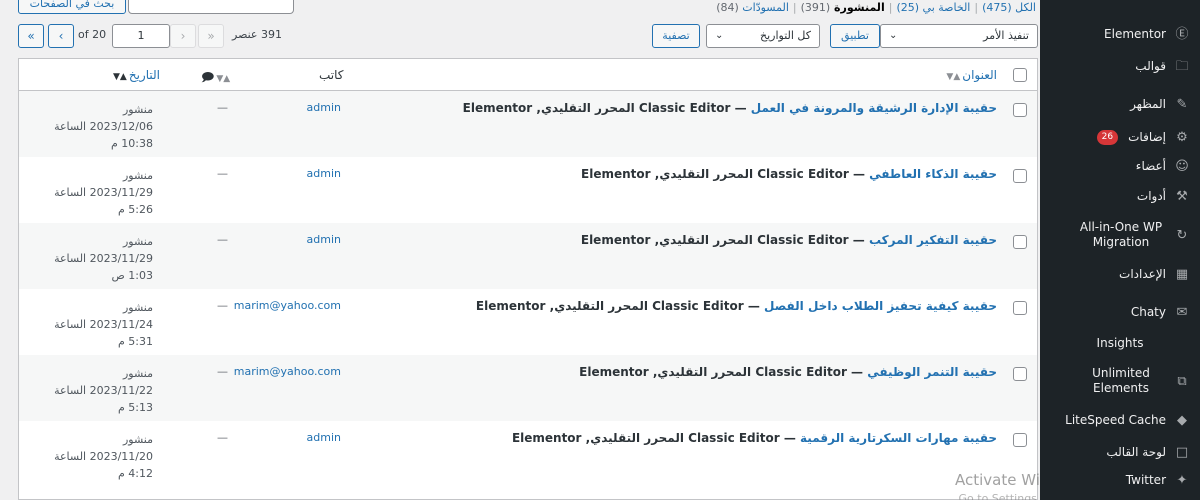  What do you see at coordinates (528, 75) in the screenshot?
I see `table-header: العنوان▲▼ كاتب ▲▼🗩 التاريخ▲▼` at bounding box center [528, 75].